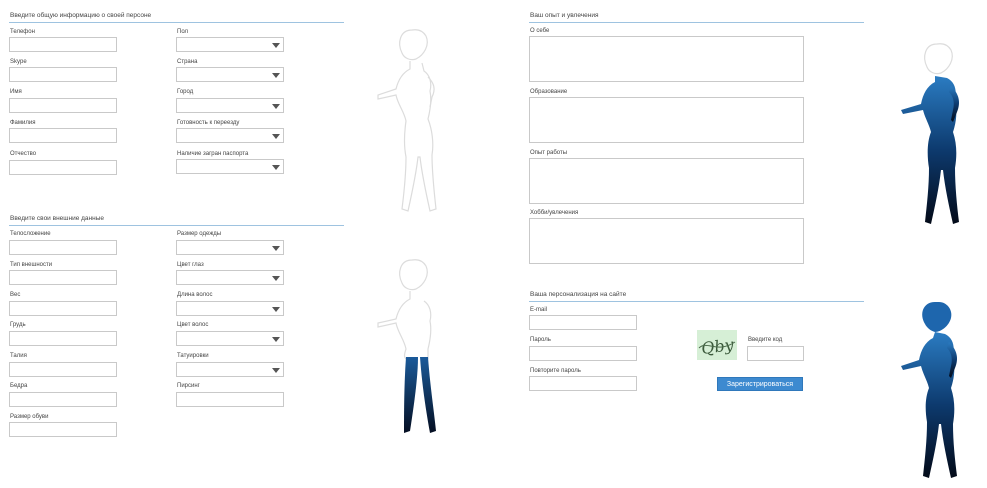 The width and height of the screenshot is (987, 488). What do you see at coordinates (22, 32) in the screenshot?
I see `phone-label: Телефон` at bounding box center [22, 32].